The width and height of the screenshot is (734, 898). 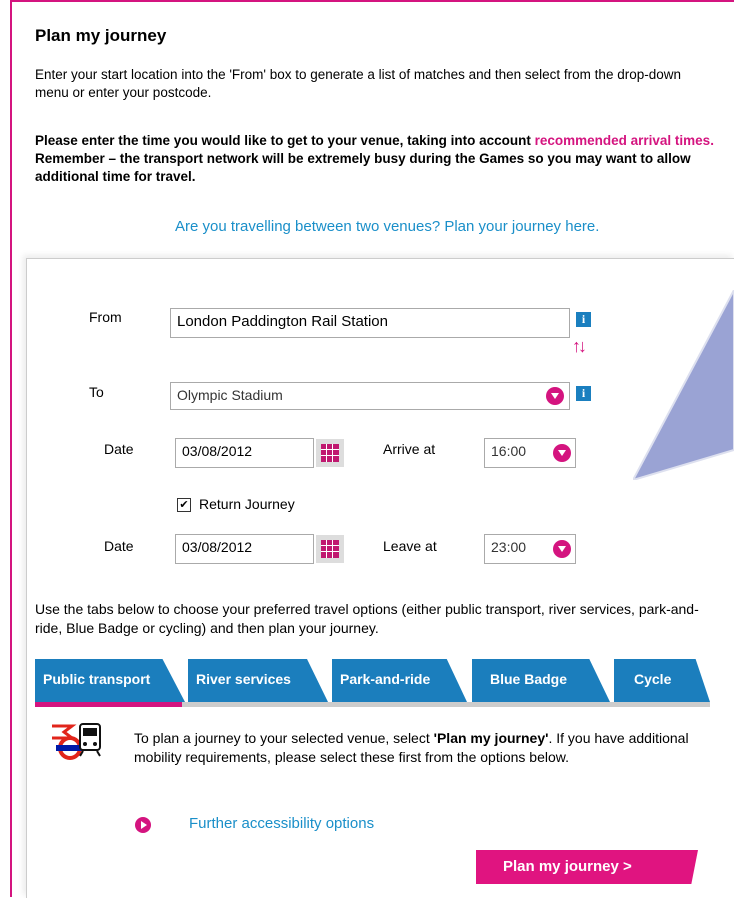 What do you see at coordinates (409, 449) in the screenshot?
I see `arrive-at-label: Arrive at` at bounding box center [409, 449].